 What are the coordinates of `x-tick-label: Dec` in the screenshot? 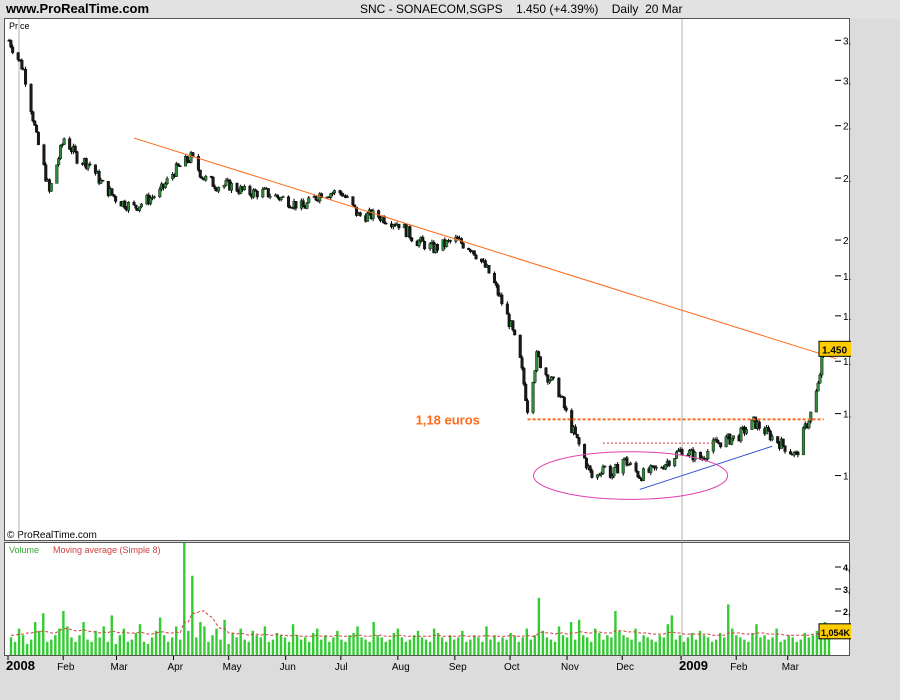 It's located at (625, 667).